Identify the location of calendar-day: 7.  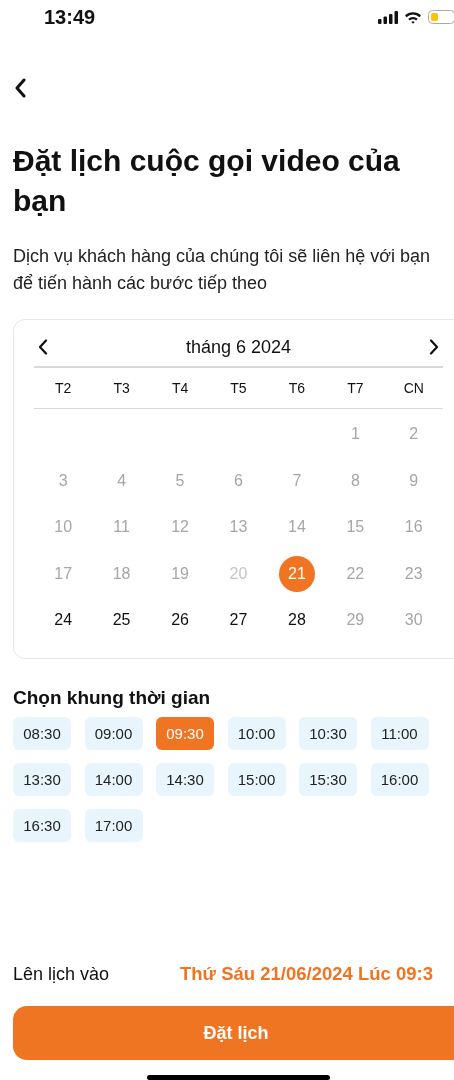
(296, 480).